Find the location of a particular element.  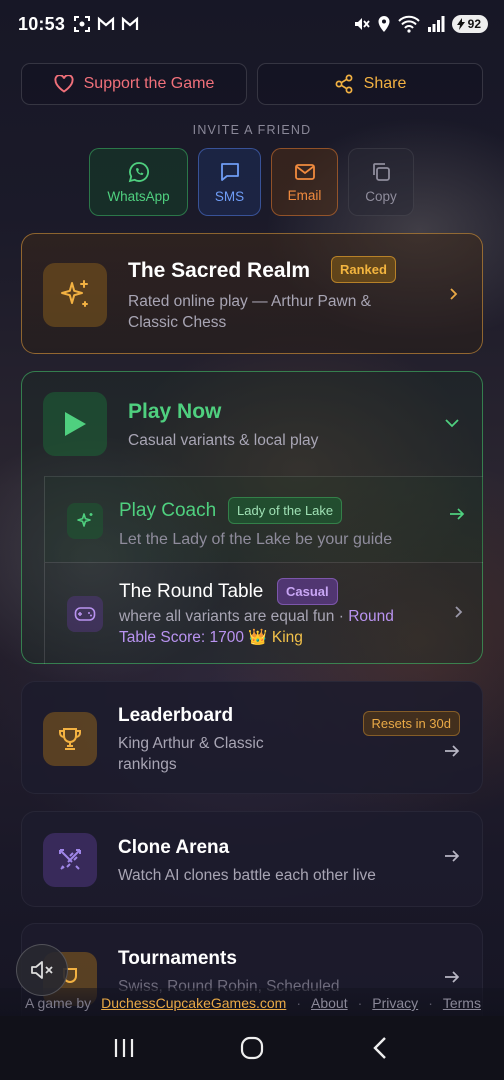

speaker-muted-icon is located at coordinates (42, 970).